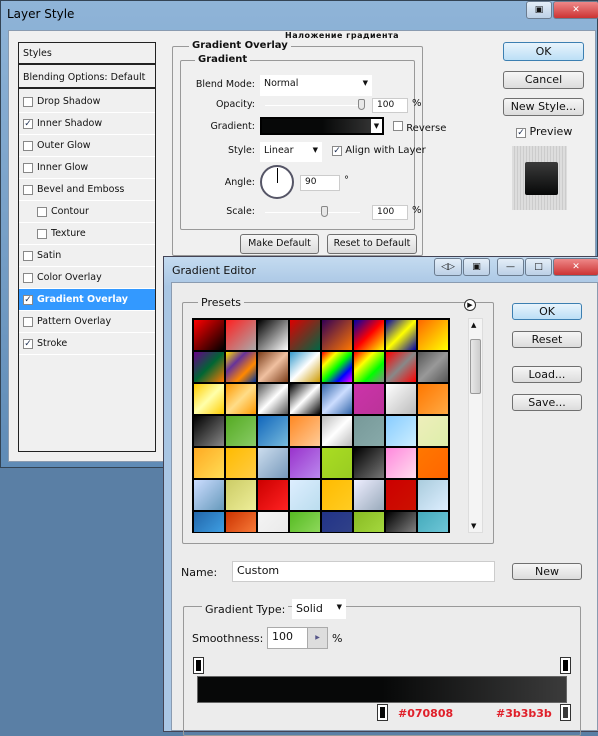 This screenshot has width=598, height=736. Describe the element at coordinates (312, 212) in the screenshot. I see `scale-slider` at that location.